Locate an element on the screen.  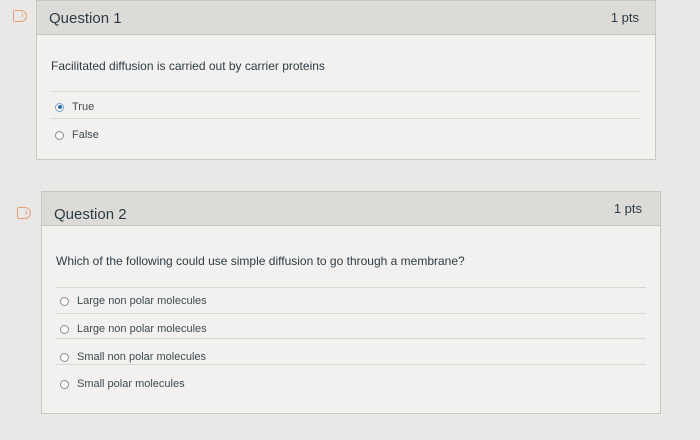
question-header-1: Question 1 1 pts is located at coordinates (346, 18).